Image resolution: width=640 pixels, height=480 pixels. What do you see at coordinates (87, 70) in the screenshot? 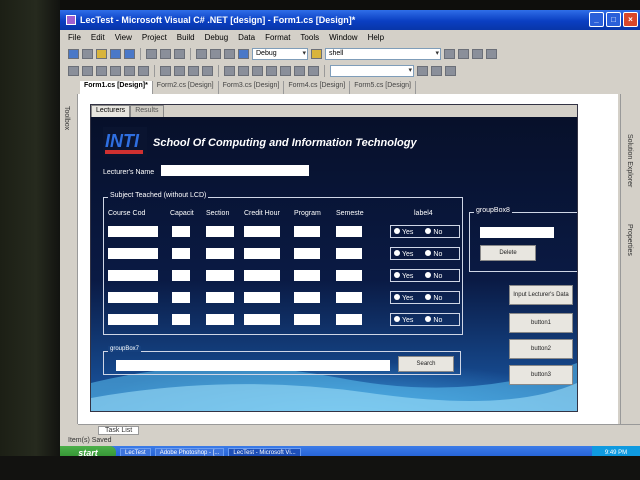
I see `align-center-icon` at bounding box center [87, 70].